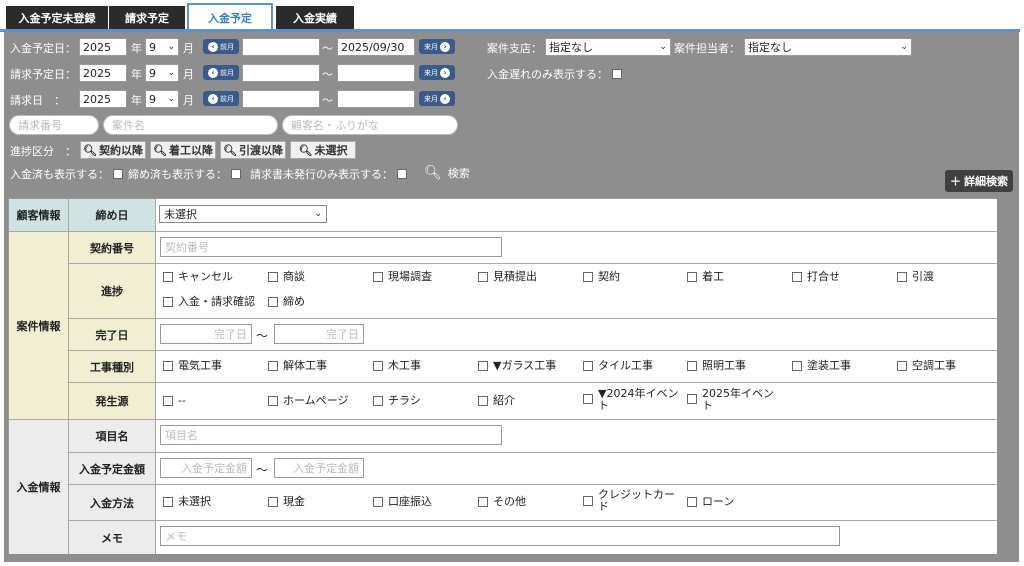  I want to click on work-option: 解体工事, so click(297, 366).